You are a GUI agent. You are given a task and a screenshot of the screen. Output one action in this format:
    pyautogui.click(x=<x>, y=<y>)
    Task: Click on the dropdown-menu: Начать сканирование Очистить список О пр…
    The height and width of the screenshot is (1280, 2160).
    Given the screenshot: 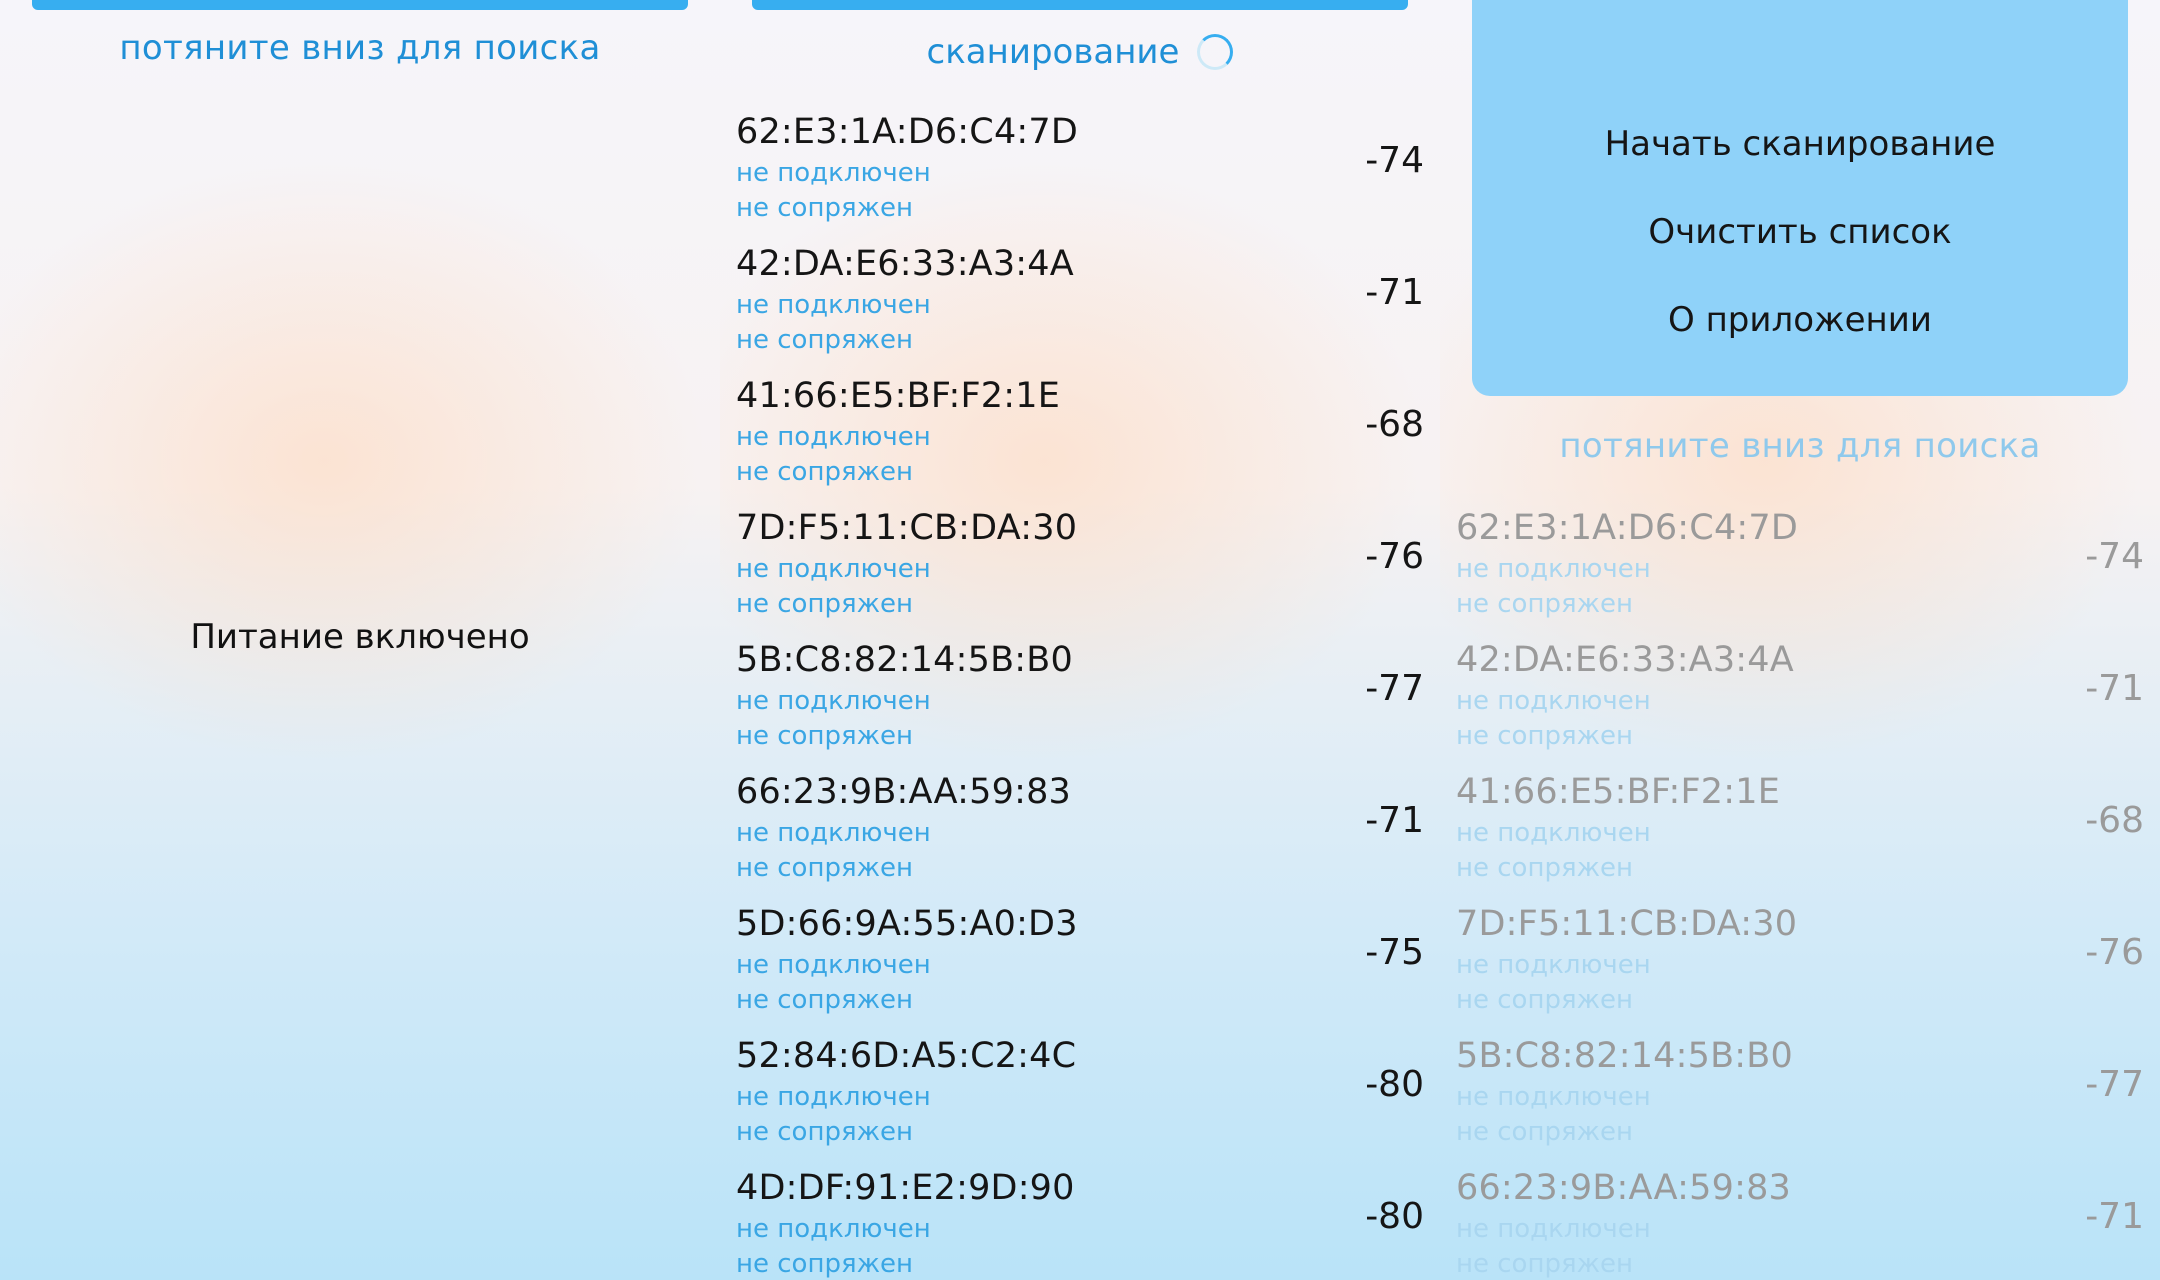 What is the action you would take?
    pyautogui.click(x=1800, y=198)
    